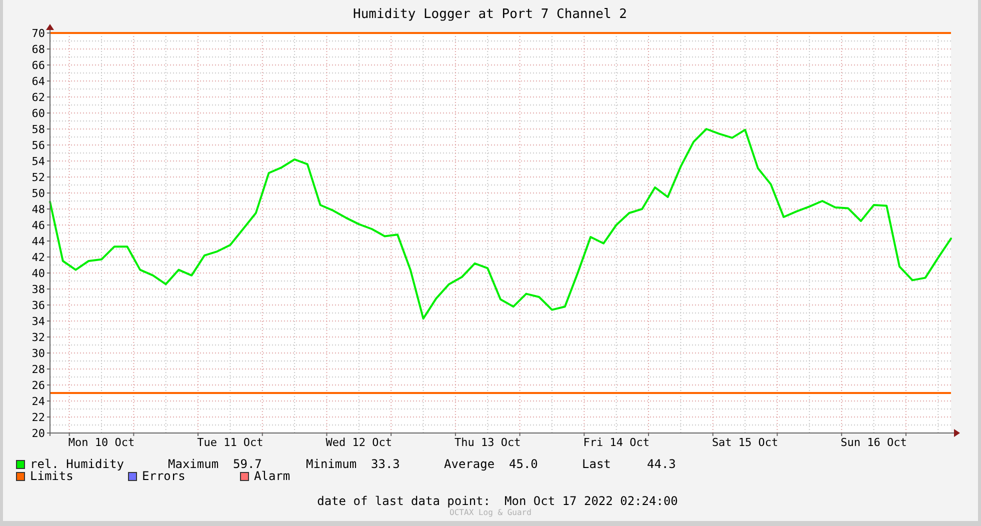 This screenshot has width=981, height=526. What do you see at coordinates (38, 433) in the screenshot?
I see `y-tick-label: 20` at bounding box center [38, 433].